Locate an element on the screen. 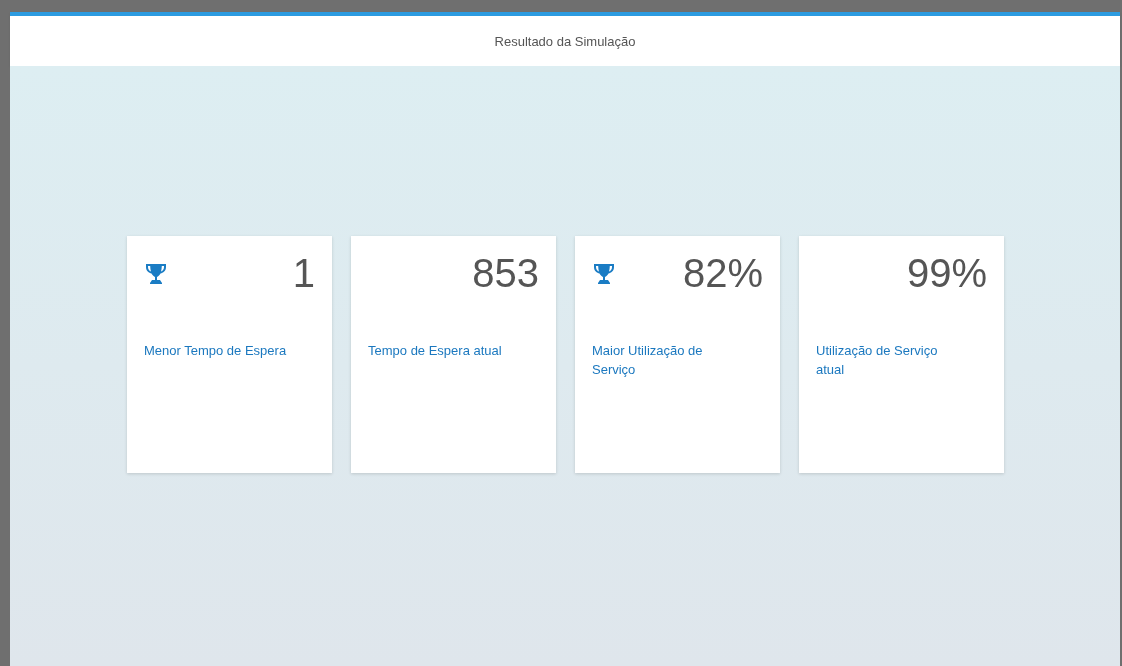  kpi-label: Maior Utilização de Serviço is located at coordinates (648, 360).